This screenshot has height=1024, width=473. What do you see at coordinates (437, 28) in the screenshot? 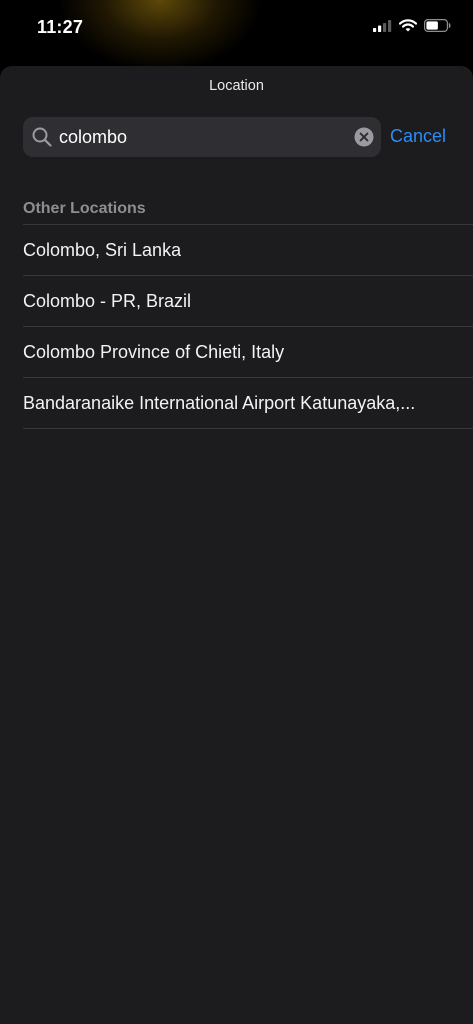
I see `battery-icon` at bounding box center [437, 28].